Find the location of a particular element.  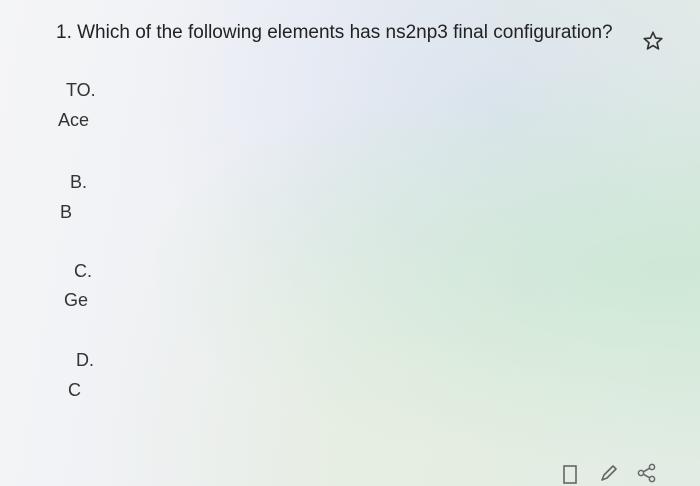

star-outline-icon is located at coordinates (653, 41).